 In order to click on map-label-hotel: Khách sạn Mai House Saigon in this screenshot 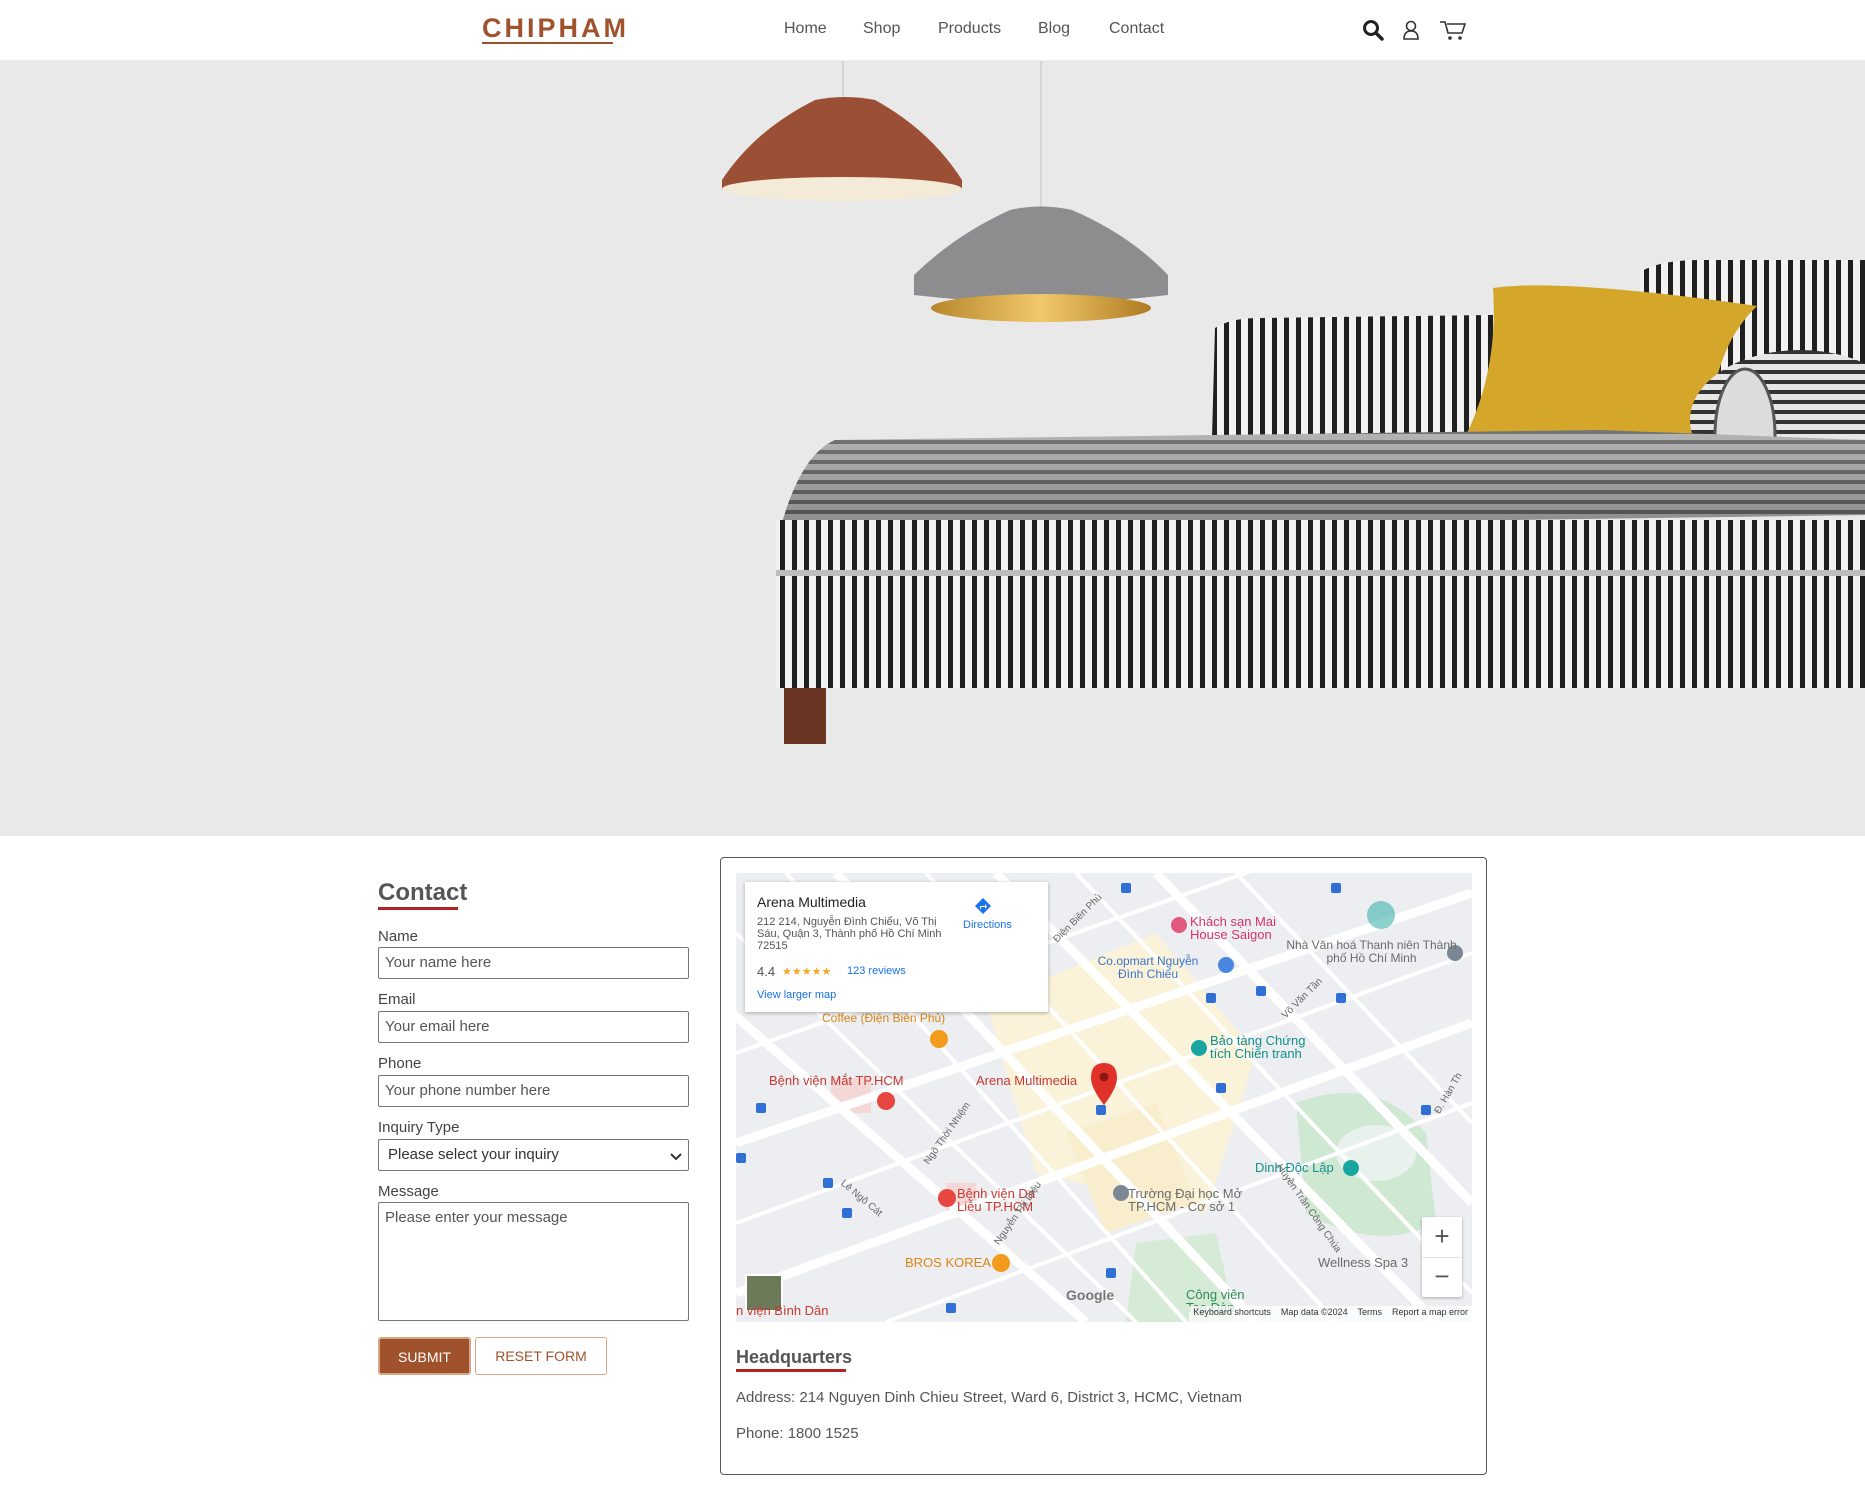, I will do `click(1245, 928)`.